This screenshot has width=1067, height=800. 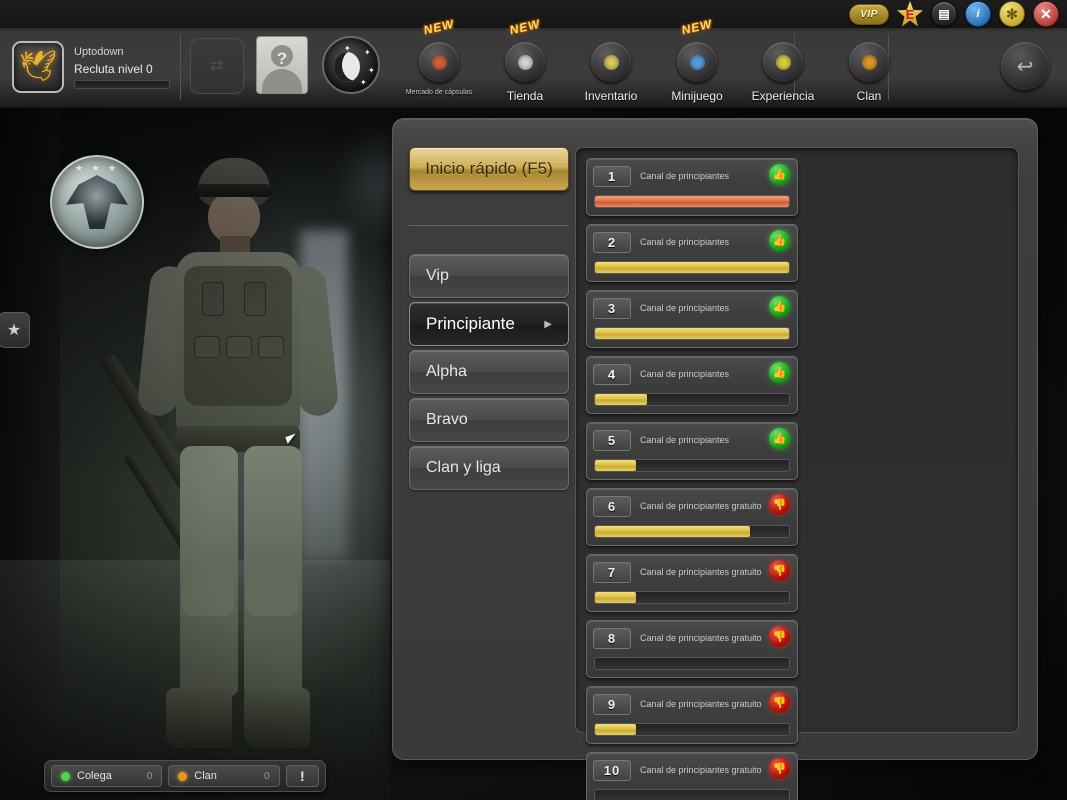 I want to click on leg-left, so click(x=209, y=571).